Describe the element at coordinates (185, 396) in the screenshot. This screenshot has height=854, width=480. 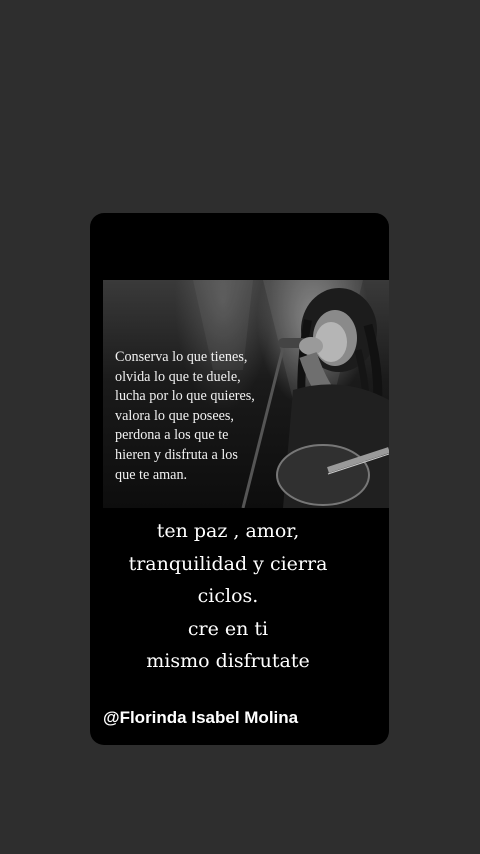
I see `quote-line: lucha por lo que quieres,` at that location.